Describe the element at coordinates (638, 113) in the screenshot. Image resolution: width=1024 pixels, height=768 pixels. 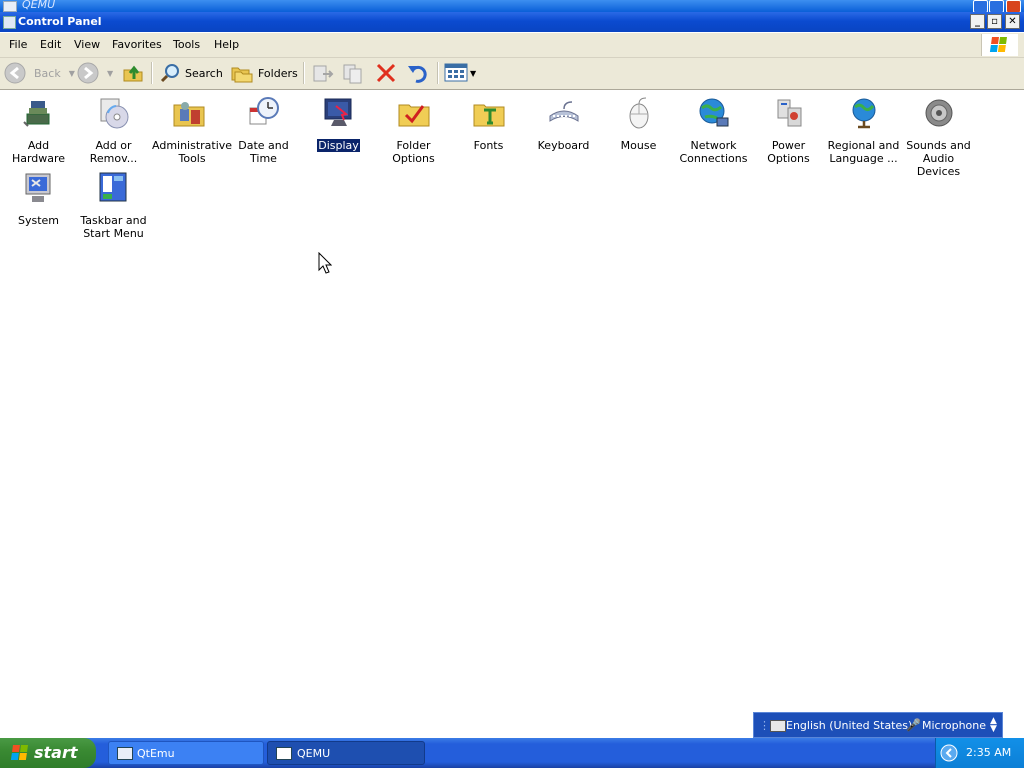
I see `mouse-icon` at that location.